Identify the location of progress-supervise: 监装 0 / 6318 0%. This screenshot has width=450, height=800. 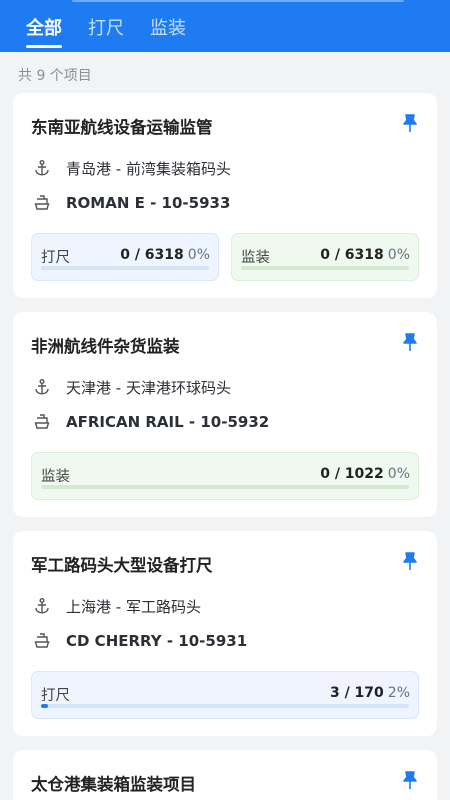
(325, 257).